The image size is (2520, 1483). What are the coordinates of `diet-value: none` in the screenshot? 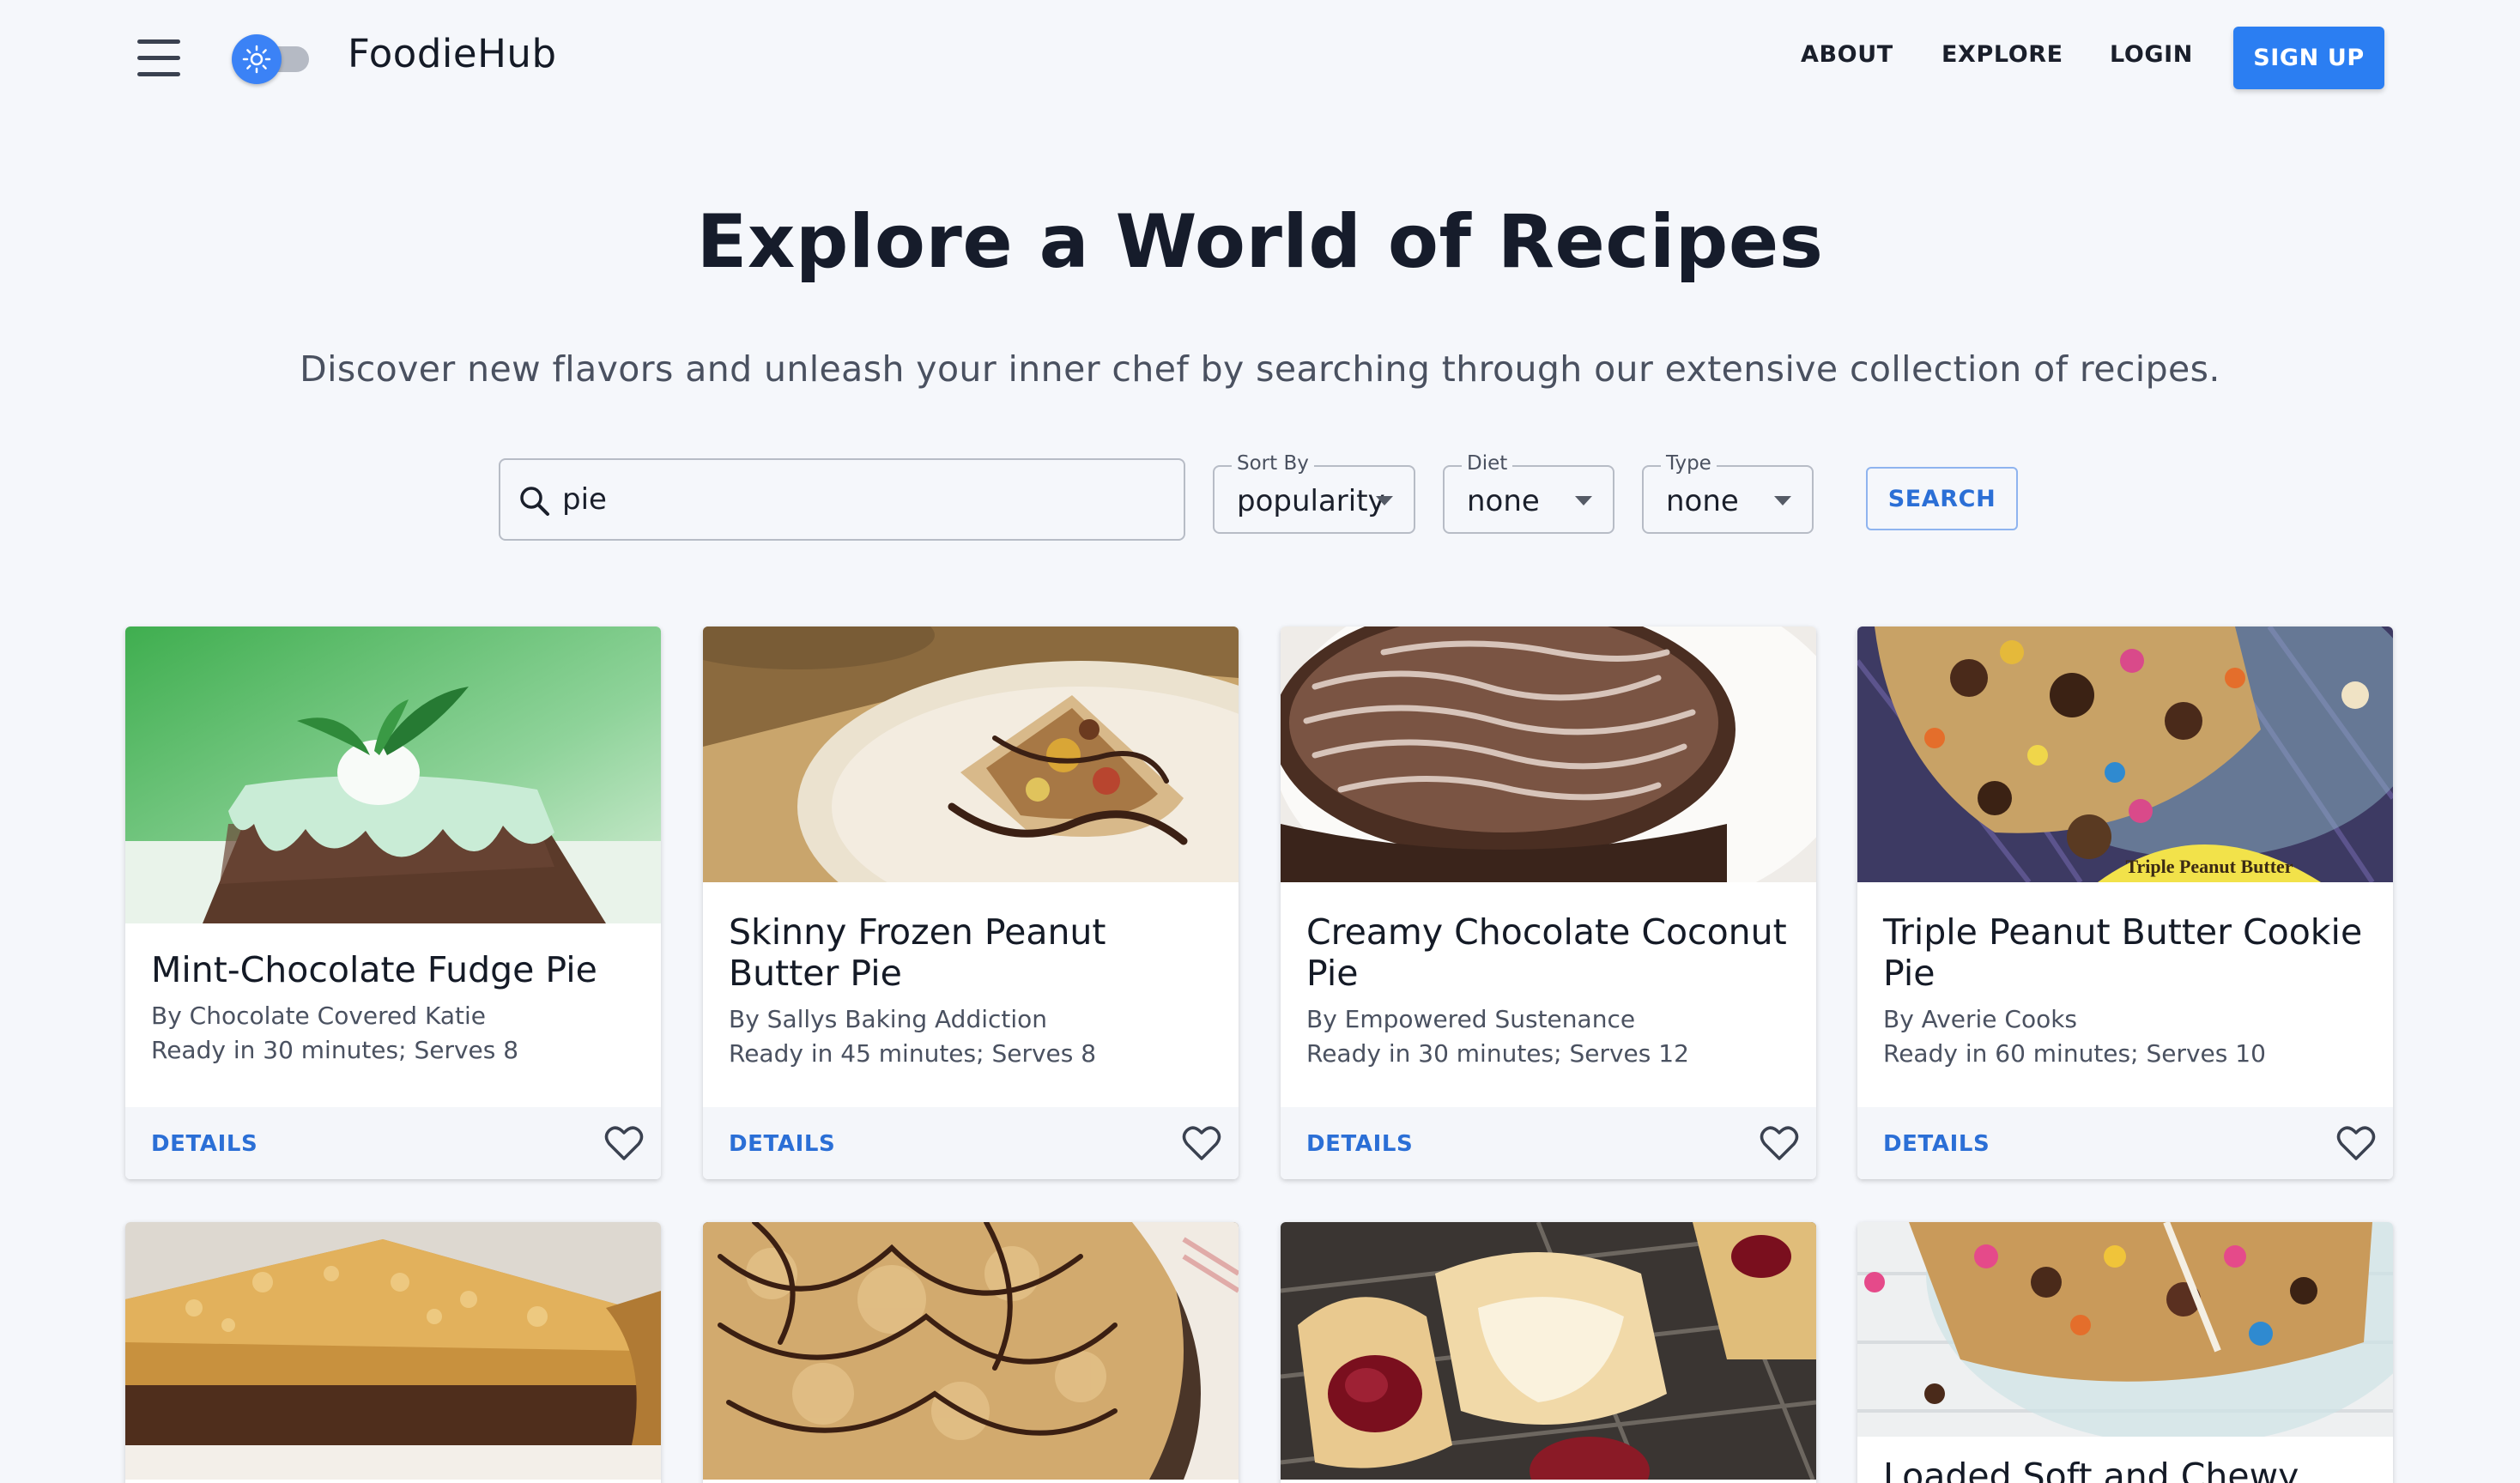 It's located at (1503, 501).